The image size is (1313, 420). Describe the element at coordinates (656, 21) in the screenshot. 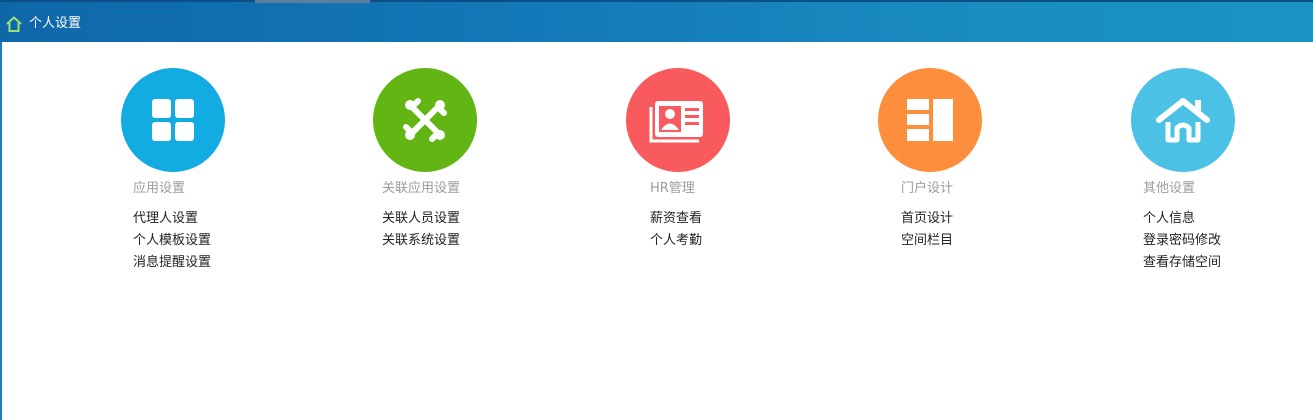

I see `header-bar: 个人设置` at that location.